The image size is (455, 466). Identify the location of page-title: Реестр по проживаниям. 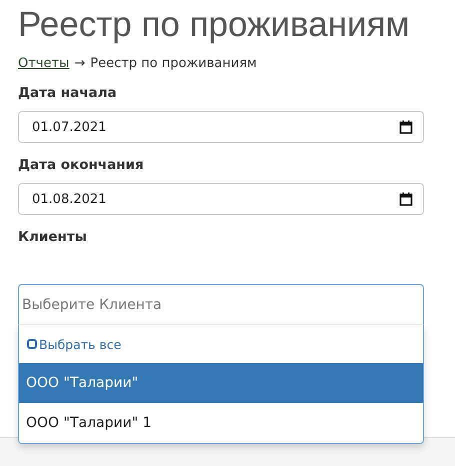
(214, 25).